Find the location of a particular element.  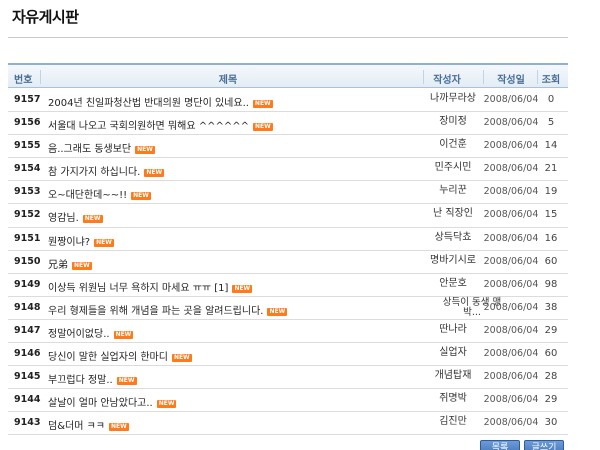

list-button: 목록 is located at coordinates (500, 445).